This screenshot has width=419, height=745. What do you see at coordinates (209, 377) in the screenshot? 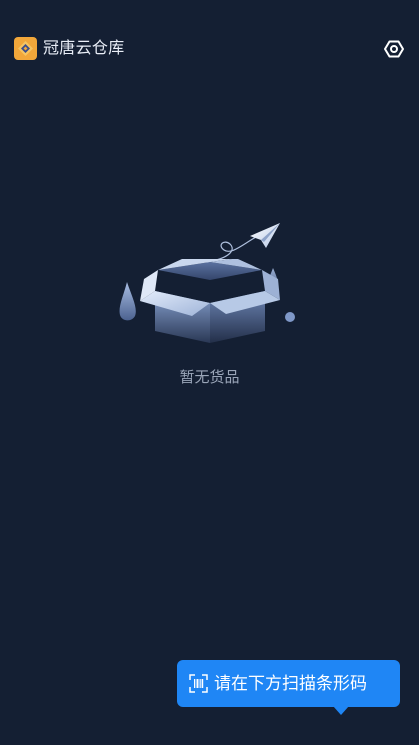
I see `empty-state-message: 暂无货品` at bounding box center [209, 377].